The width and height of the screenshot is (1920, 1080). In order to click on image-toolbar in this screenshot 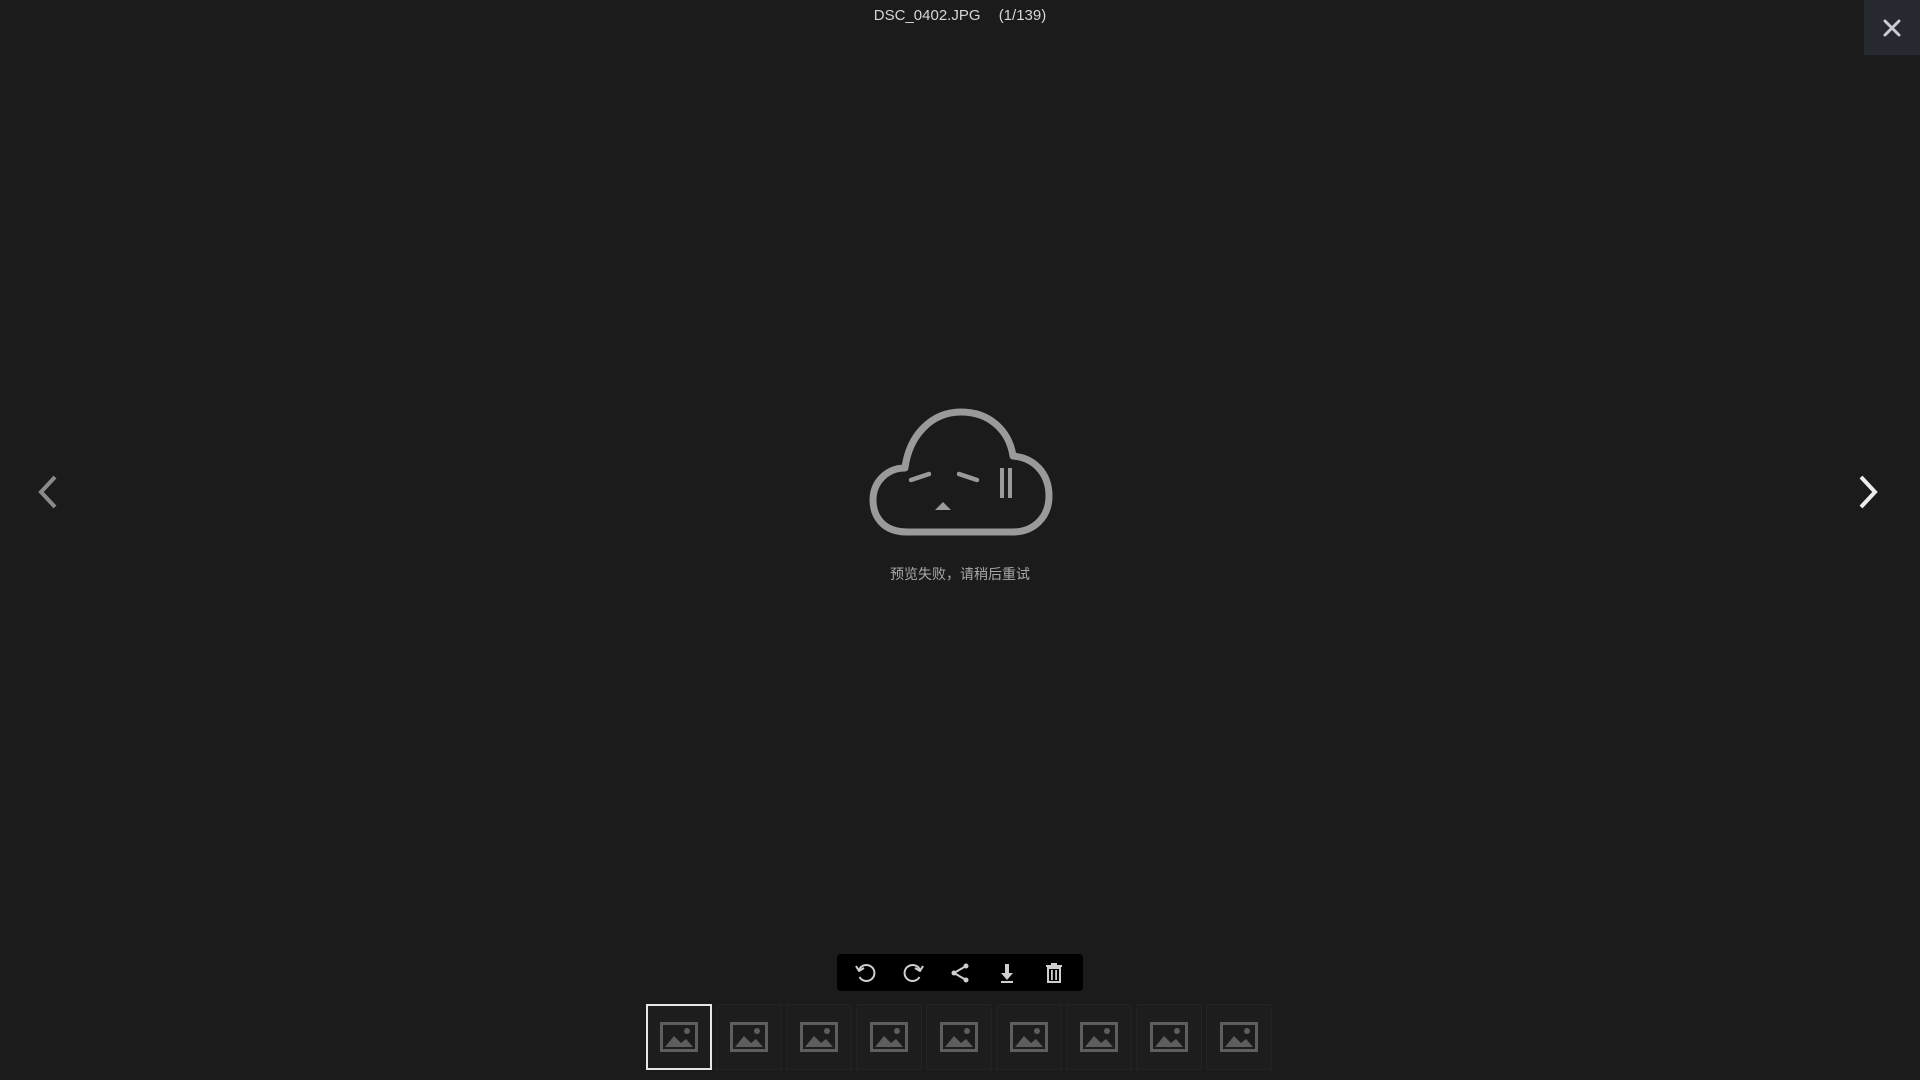, I will do `click(960, 972)`.